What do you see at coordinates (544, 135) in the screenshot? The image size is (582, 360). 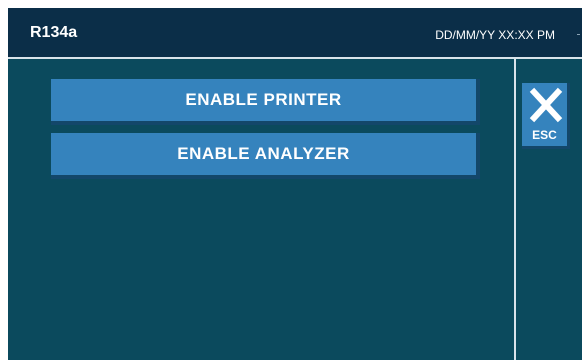 I see `esc-label: ESC` at bounding box center [544, 135].